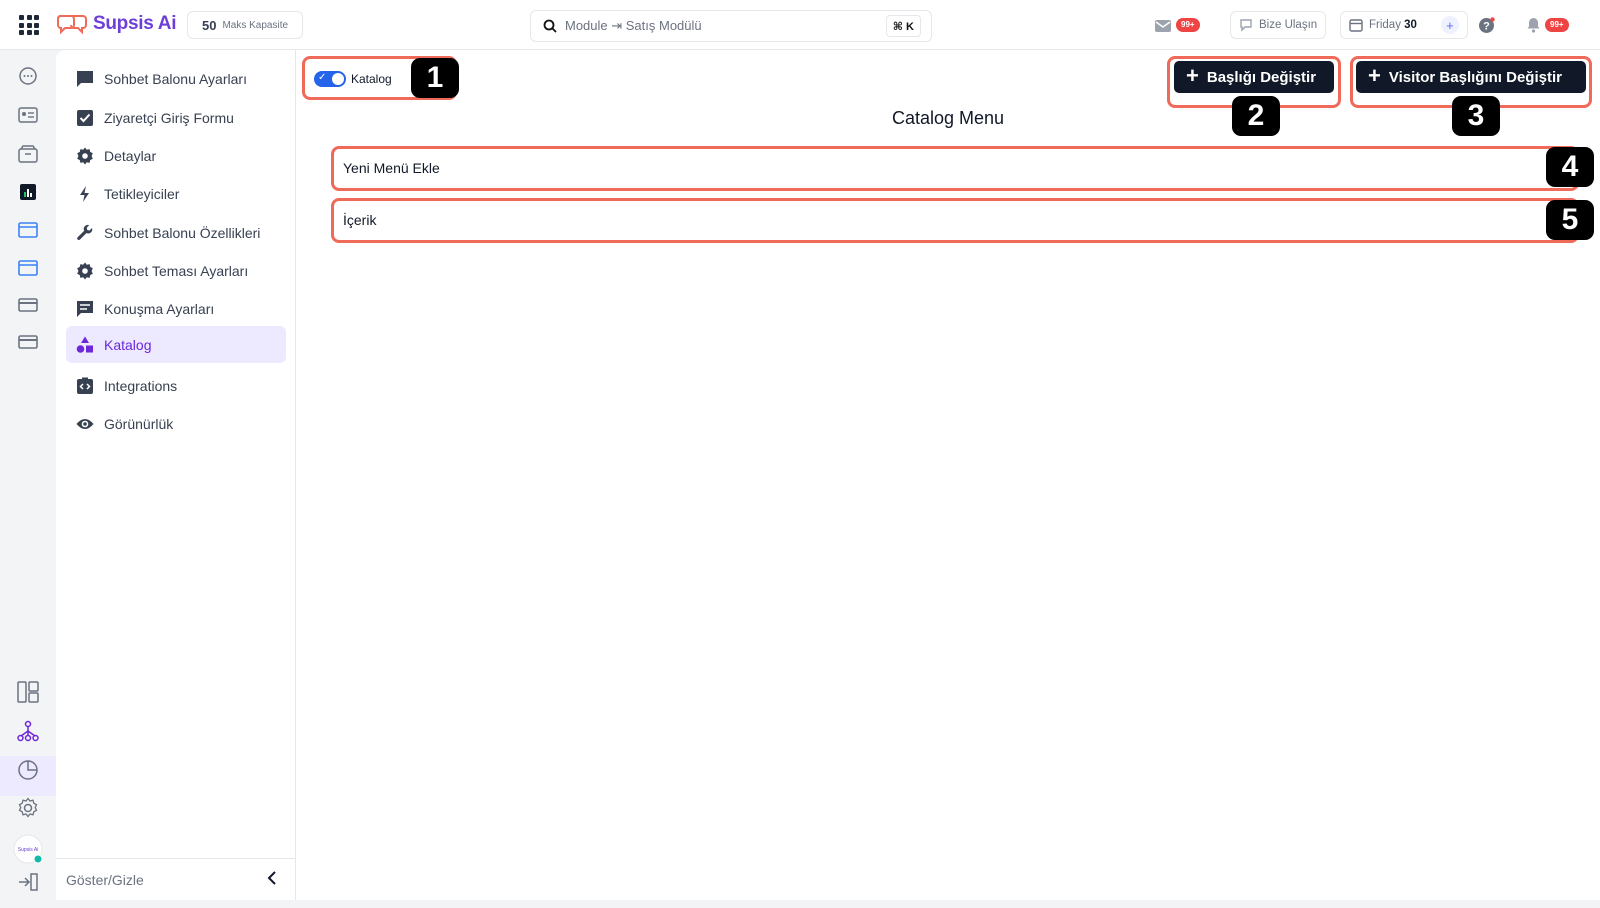 This screenshot has height=908, width=1600. Describe the element at coordinates (29, 25) in the screenshot. I see `apps-grid-icon` at that location.